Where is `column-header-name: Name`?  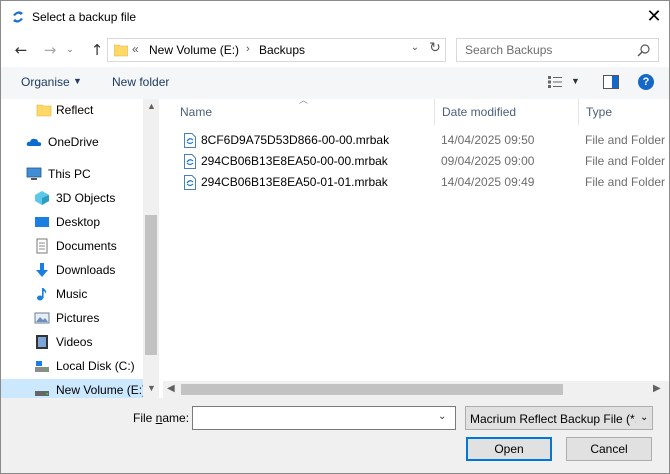 column-header-name: Name is located at coordinates (304, 112).